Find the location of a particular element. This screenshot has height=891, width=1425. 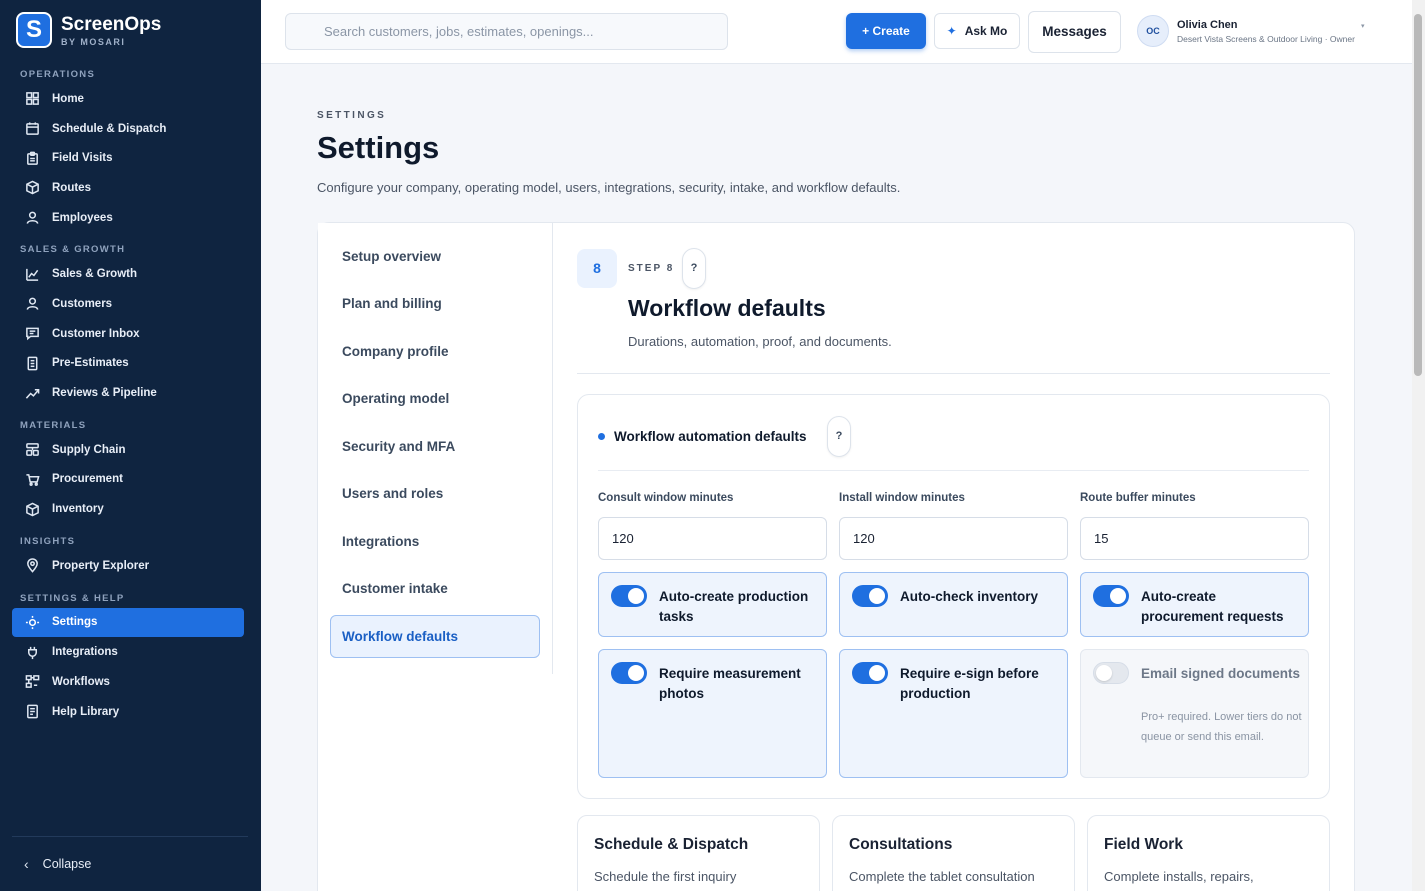

subnav-plan-billing: Plan and billing is located at coordinates (435, 303).